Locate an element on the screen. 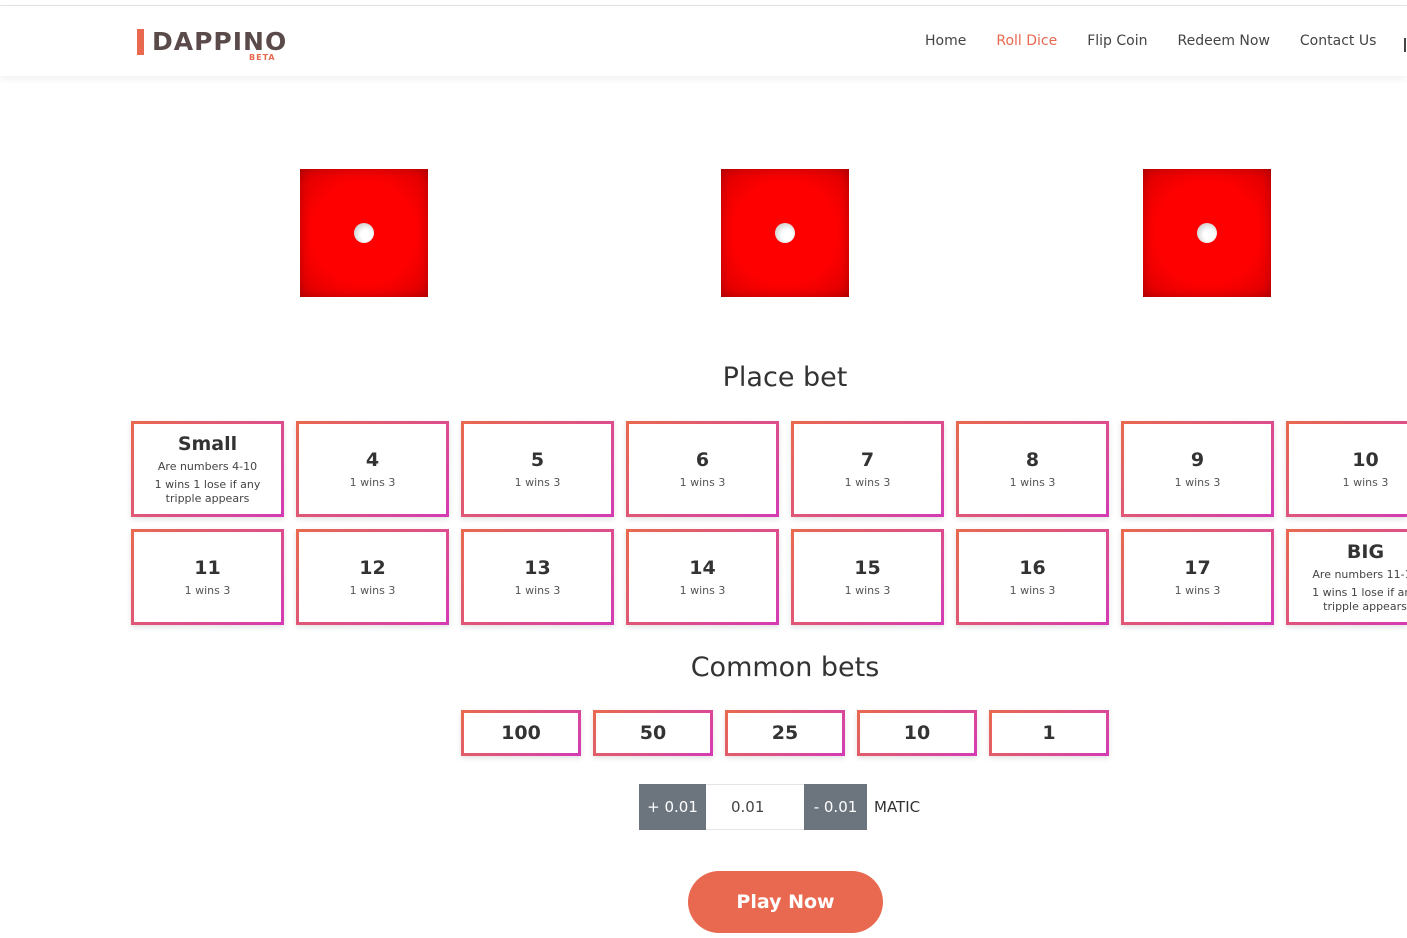 The width and height of the screenshot is (1407, 938). bet-number-13: 13 1 wins 3 is located at coordinates (537, 577).